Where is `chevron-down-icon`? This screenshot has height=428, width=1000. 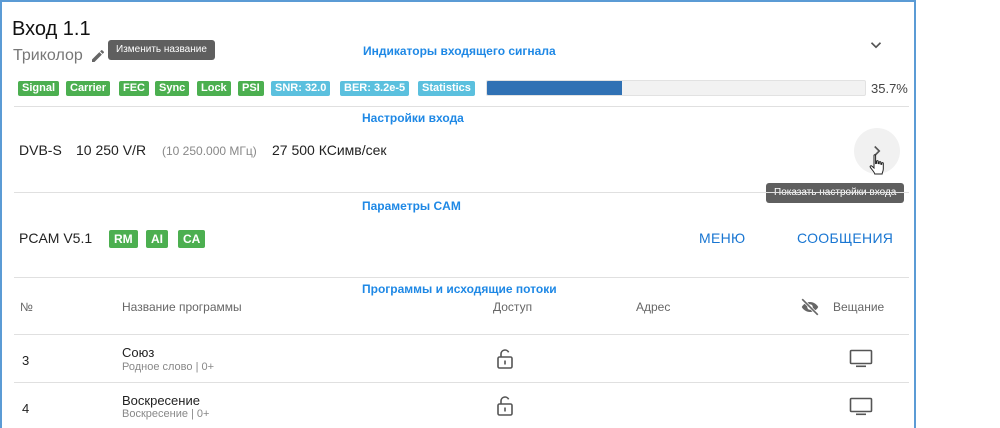
chevron-down-icon is located at coordinates (876, 45).